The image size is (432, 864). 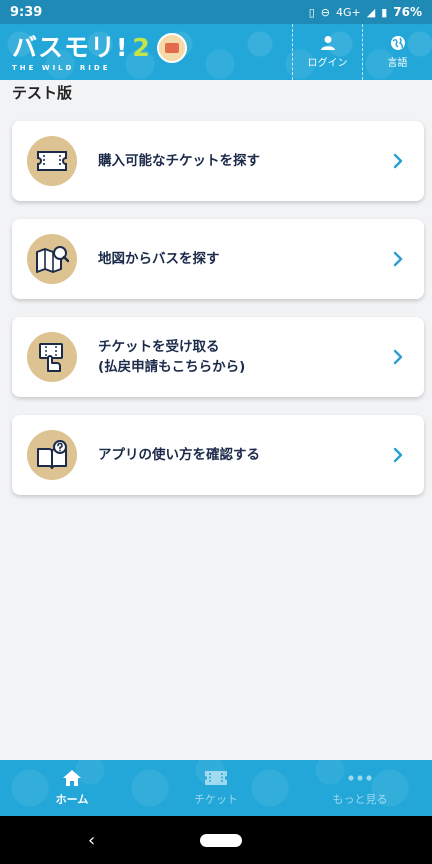 What do you see at coordinates (384, 12) in the screenshot?
I see `battery-icon: ▮` at bounding box center [384, 12].